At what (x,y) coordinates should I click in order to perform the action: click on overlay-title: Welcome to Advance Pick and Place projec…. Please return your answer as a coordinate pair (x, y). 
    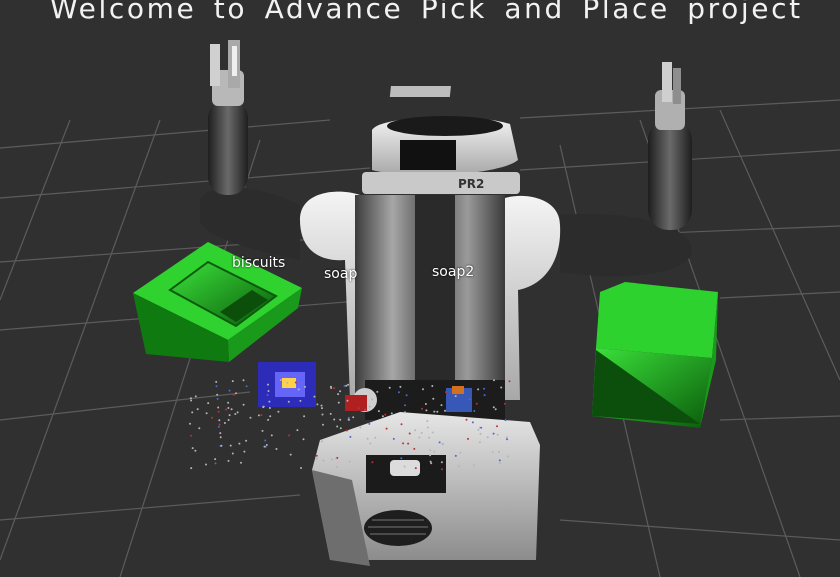
    Looking at the image, I should click on (426, 12).